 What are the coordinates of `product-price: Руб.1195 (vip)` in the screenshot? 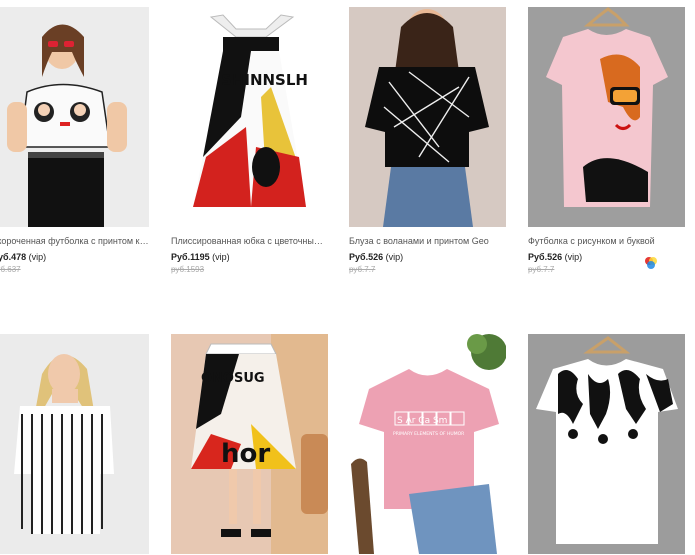 It's located at (200, 257).